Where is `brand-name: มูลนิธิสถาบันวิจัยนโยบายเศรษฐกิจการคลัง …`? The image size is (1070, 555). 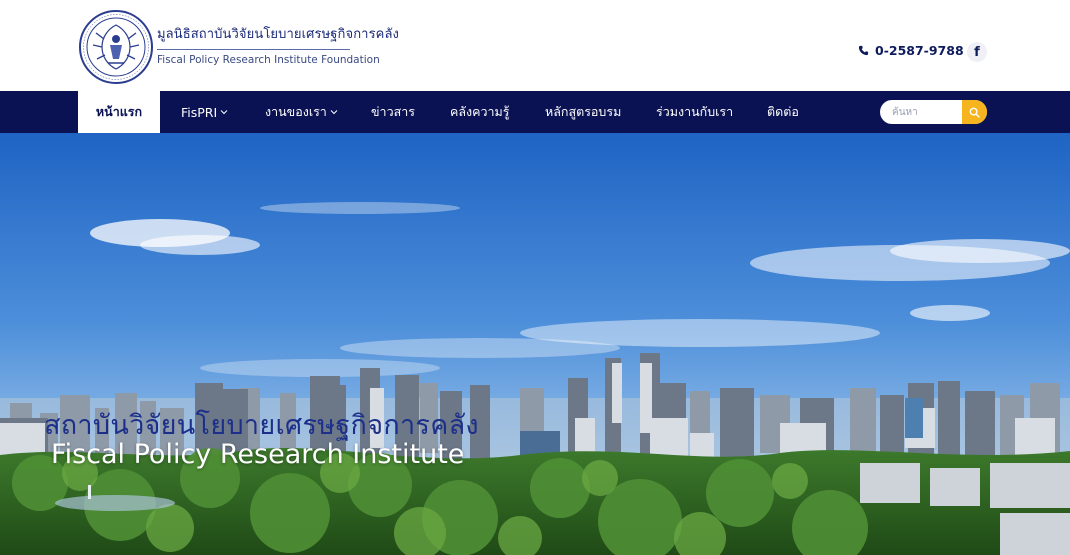 brand-name: มูลนิธิสถาบันวิจัยนโยบายเศรษฐกิจการคลัง … is located at coordinates (278, 44).